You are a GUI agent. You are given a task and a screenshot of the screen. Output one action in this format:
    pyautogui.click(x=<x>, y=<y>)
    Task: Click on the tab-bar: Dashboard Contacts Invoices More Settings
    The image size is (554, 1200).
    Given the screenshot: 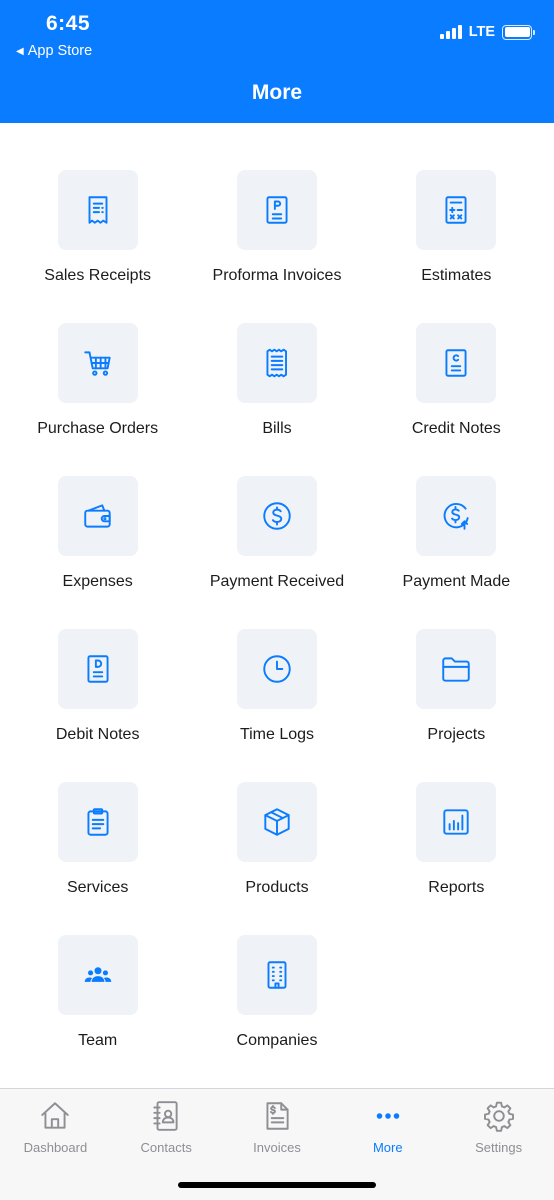 What is the action you would take?
    pyautogui.click(x=277, y=1144)
    